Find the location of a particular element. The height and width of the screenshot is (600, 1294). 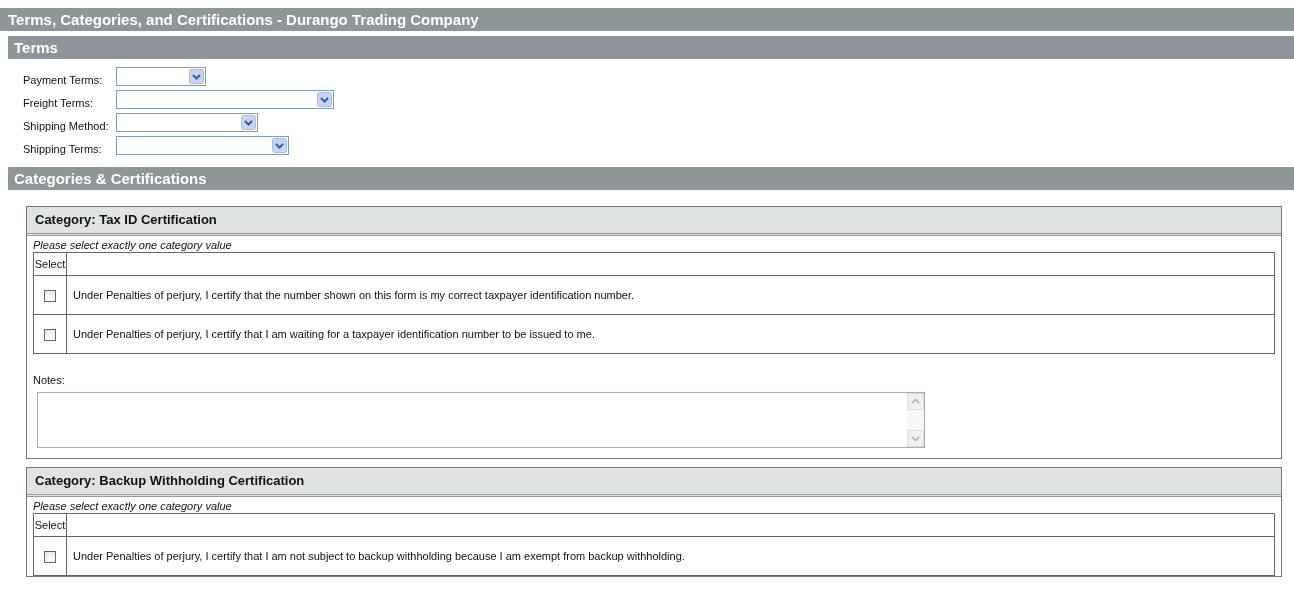

field-label: Shipping Terms: is located at coordinates (63, 148).